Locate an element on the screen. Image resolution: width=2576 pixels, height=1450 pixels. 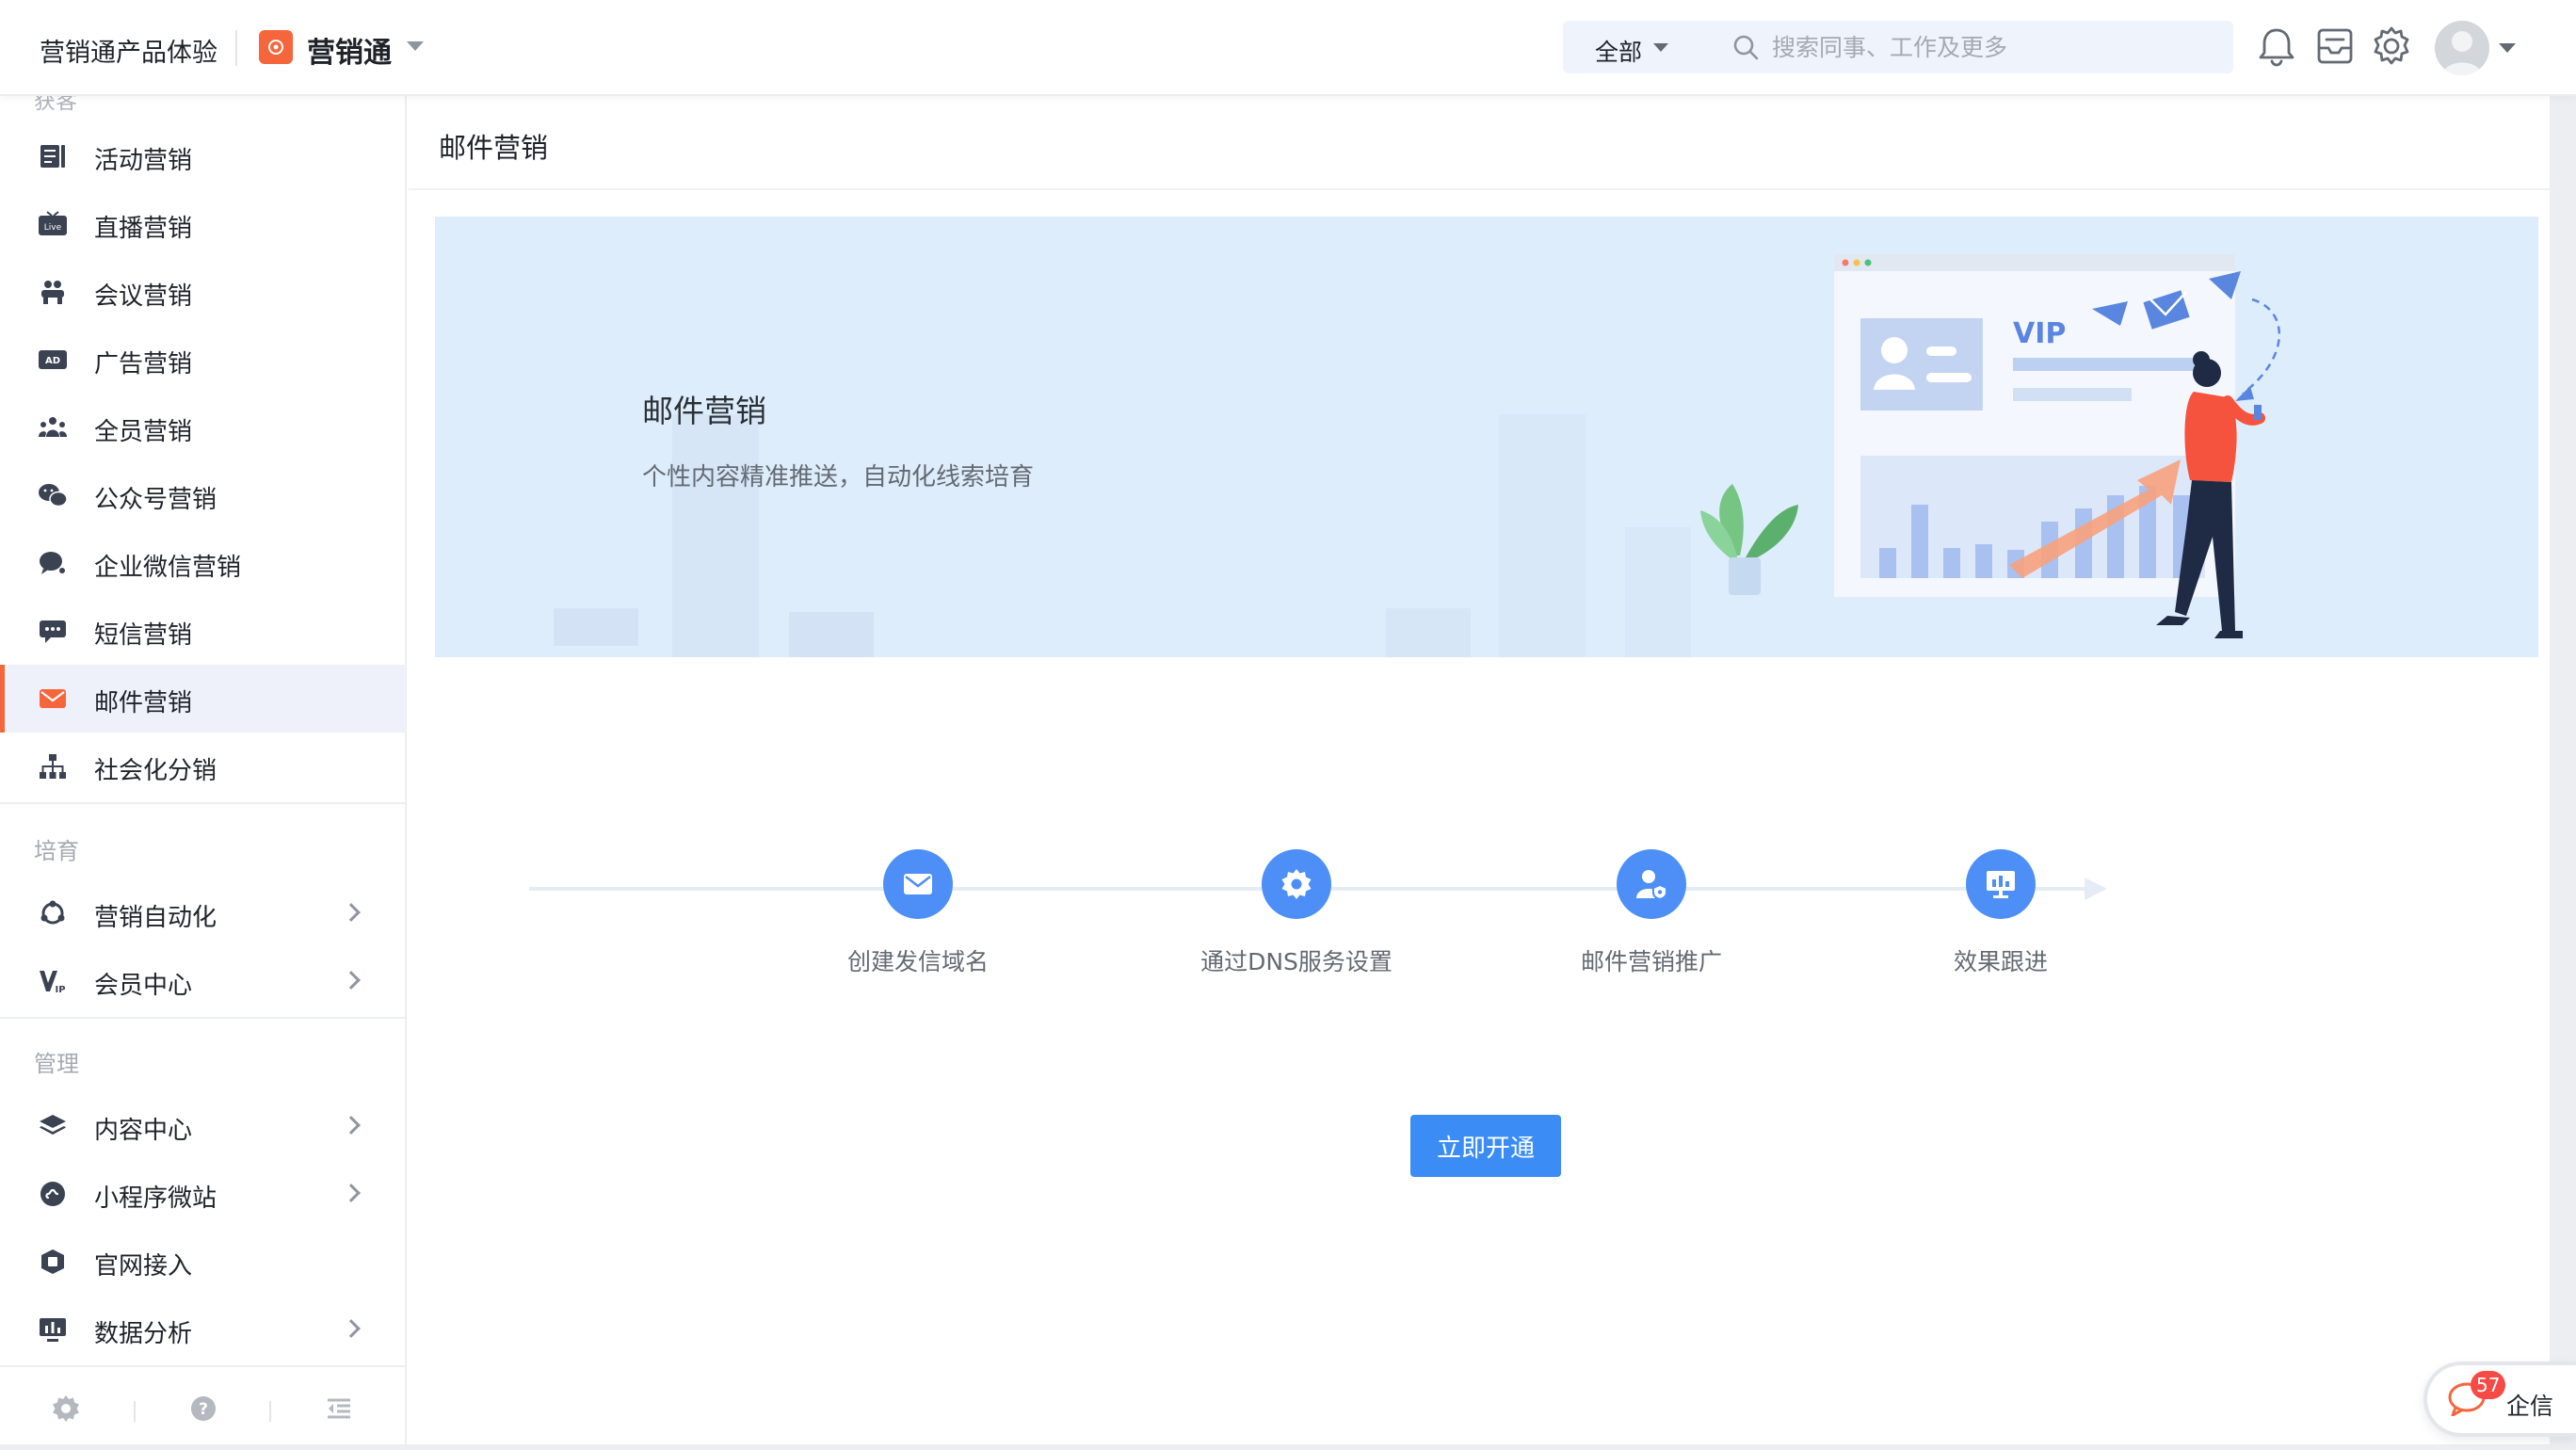
sidebar-item-label: 内容中心 is located at coordinates (143, 1131).